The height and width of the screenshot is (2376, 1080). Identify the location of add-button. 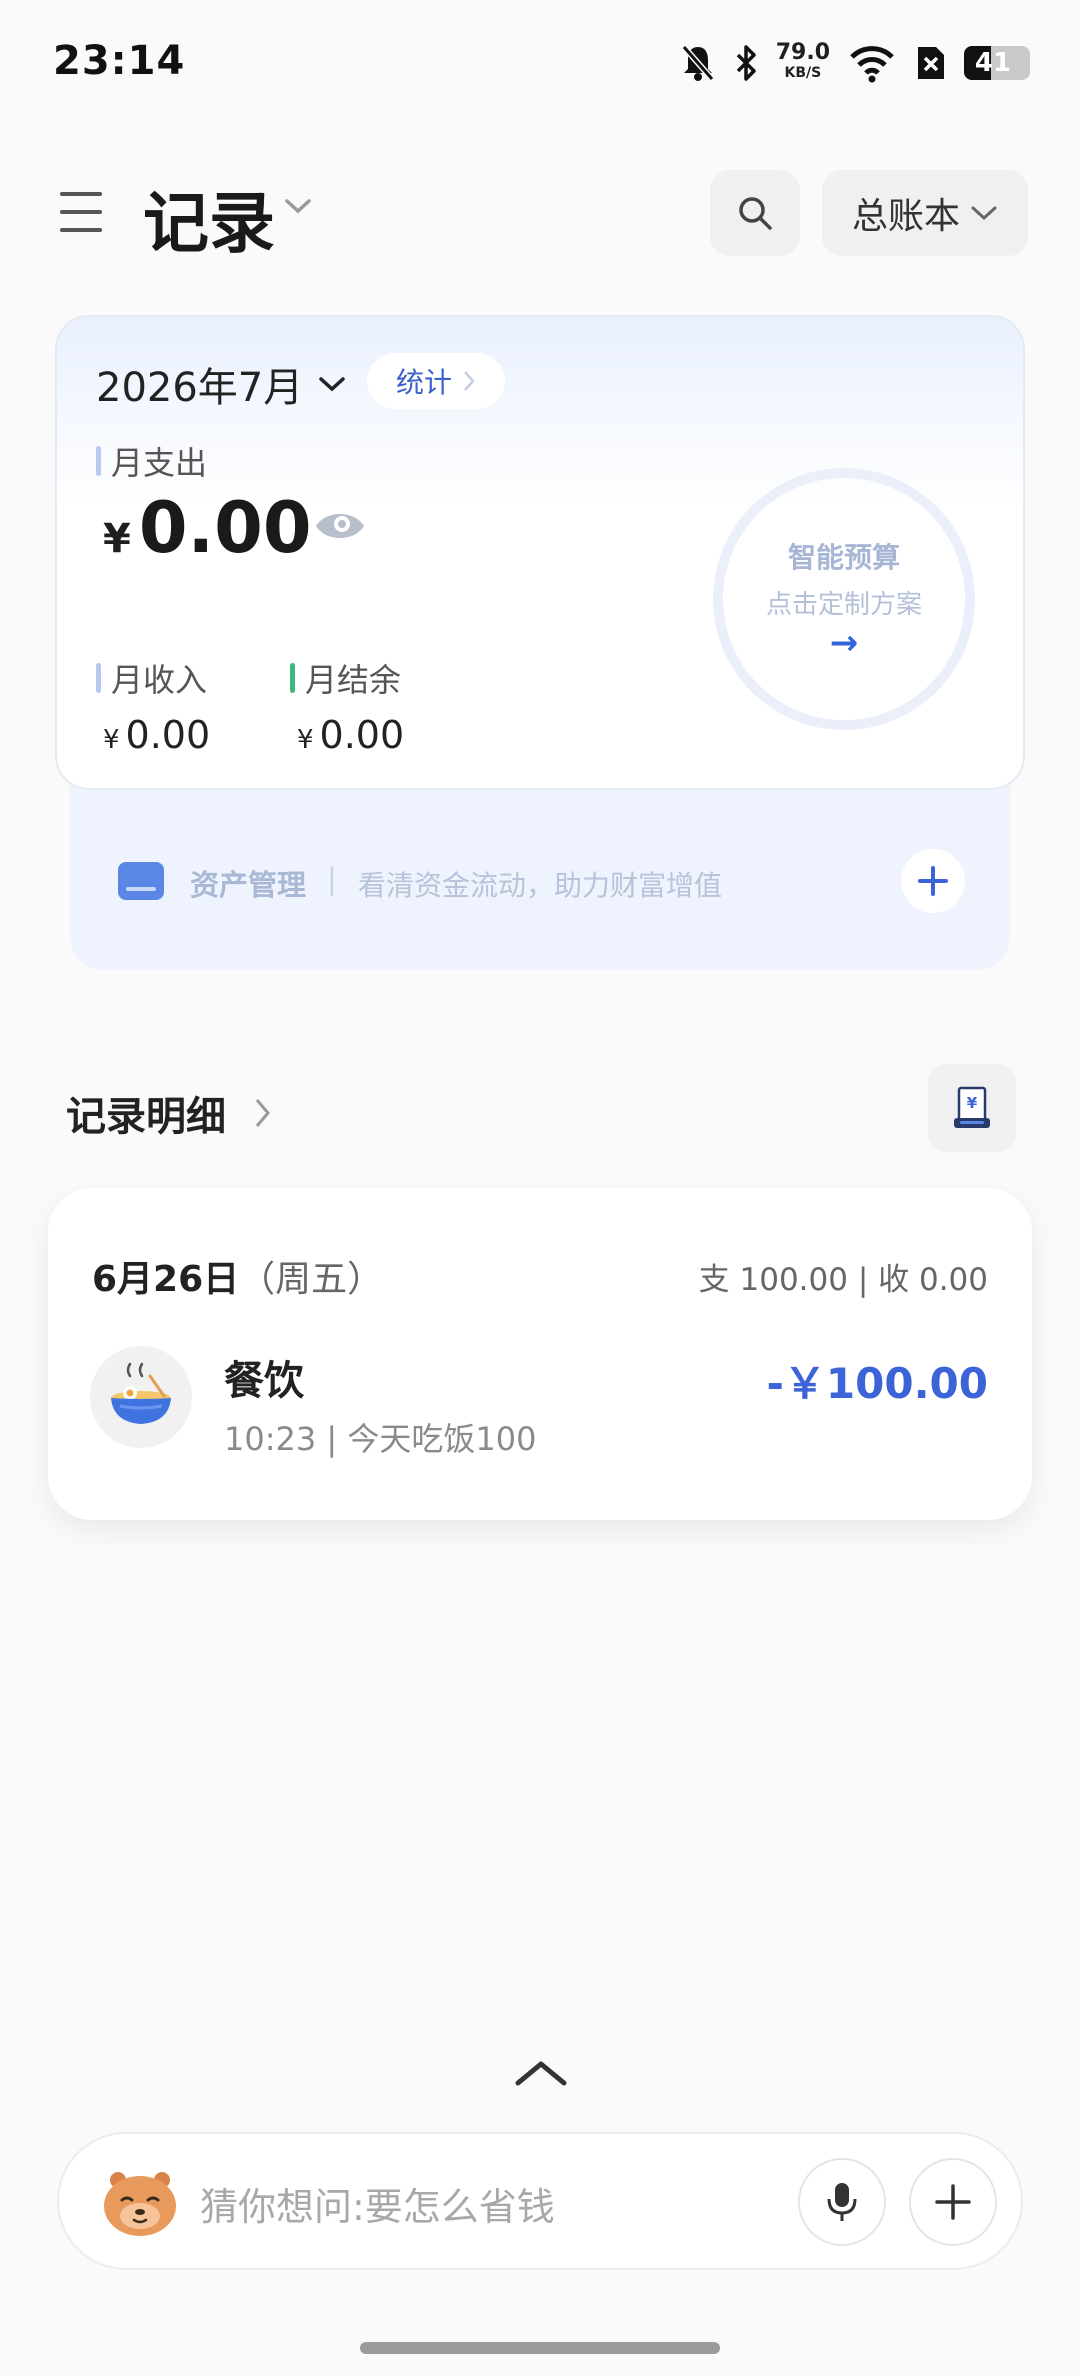
(953, 2202).